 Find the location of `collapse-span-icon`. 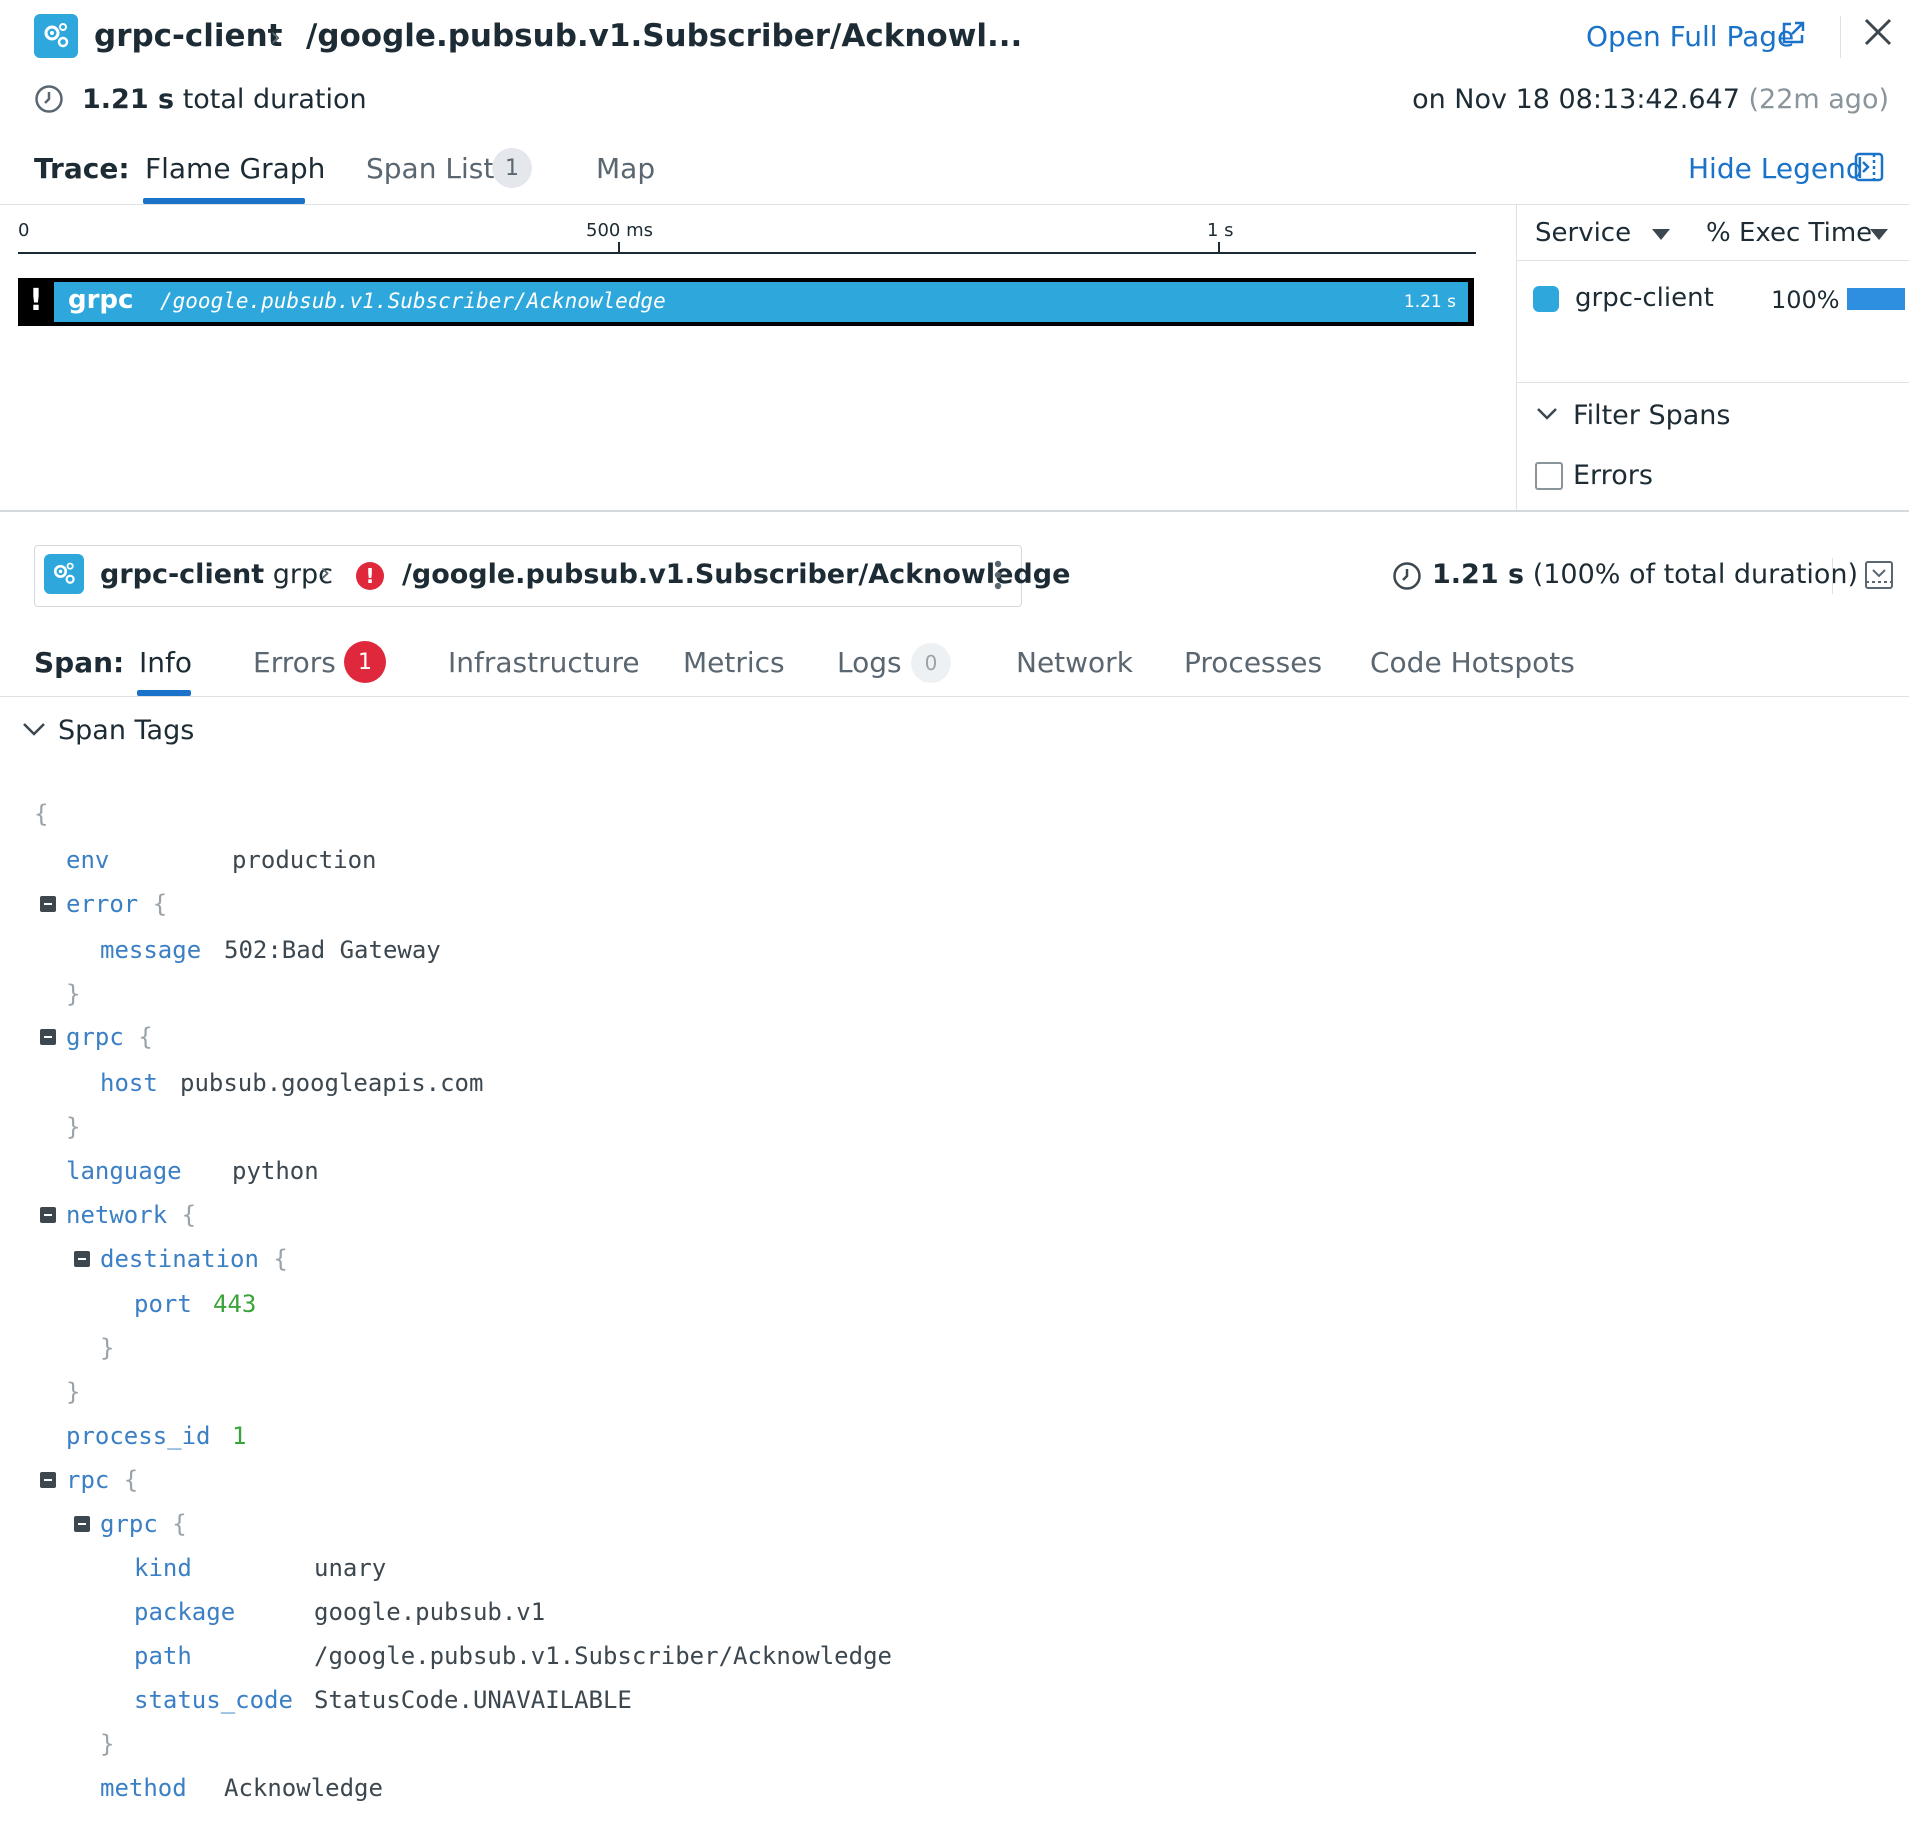

collapse-span-icon is located at coordinates (1879, 577).